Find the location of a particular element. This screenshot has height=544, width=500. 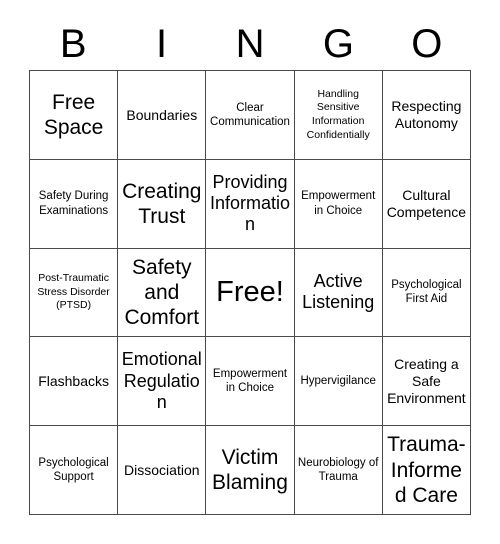

bingo-header-letter-g: G is located at coordinates (338, 44).